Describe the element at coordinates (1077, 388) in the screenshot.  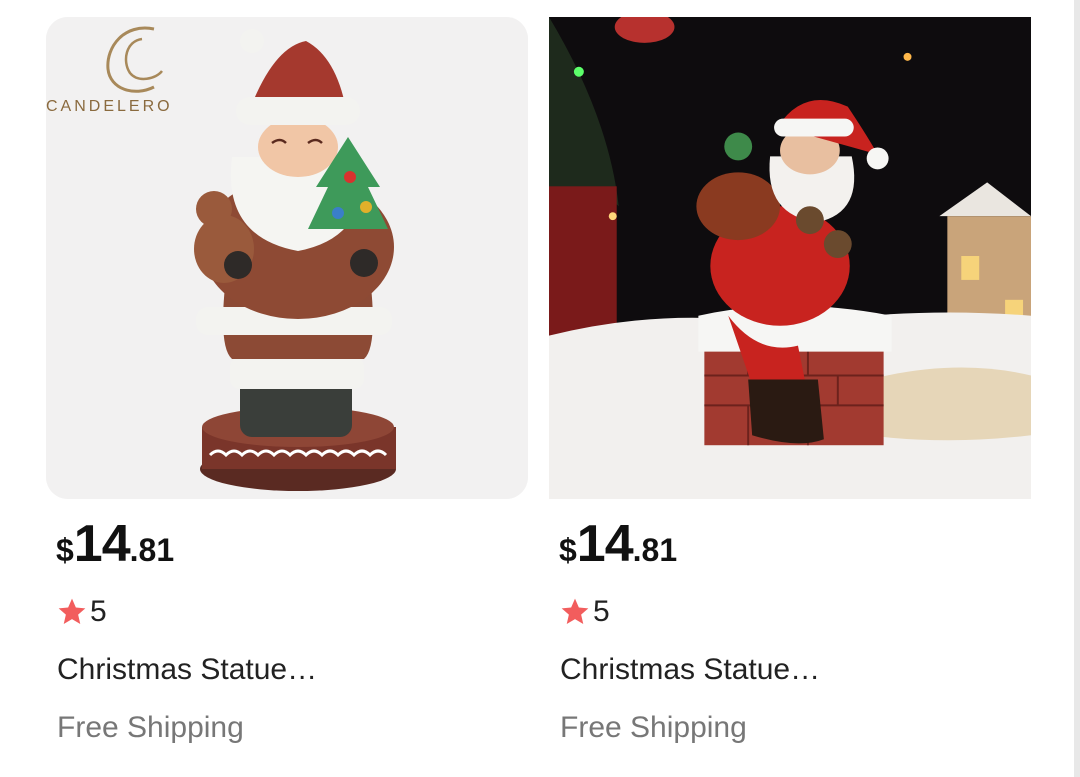
I see `scrollbar` at that location.